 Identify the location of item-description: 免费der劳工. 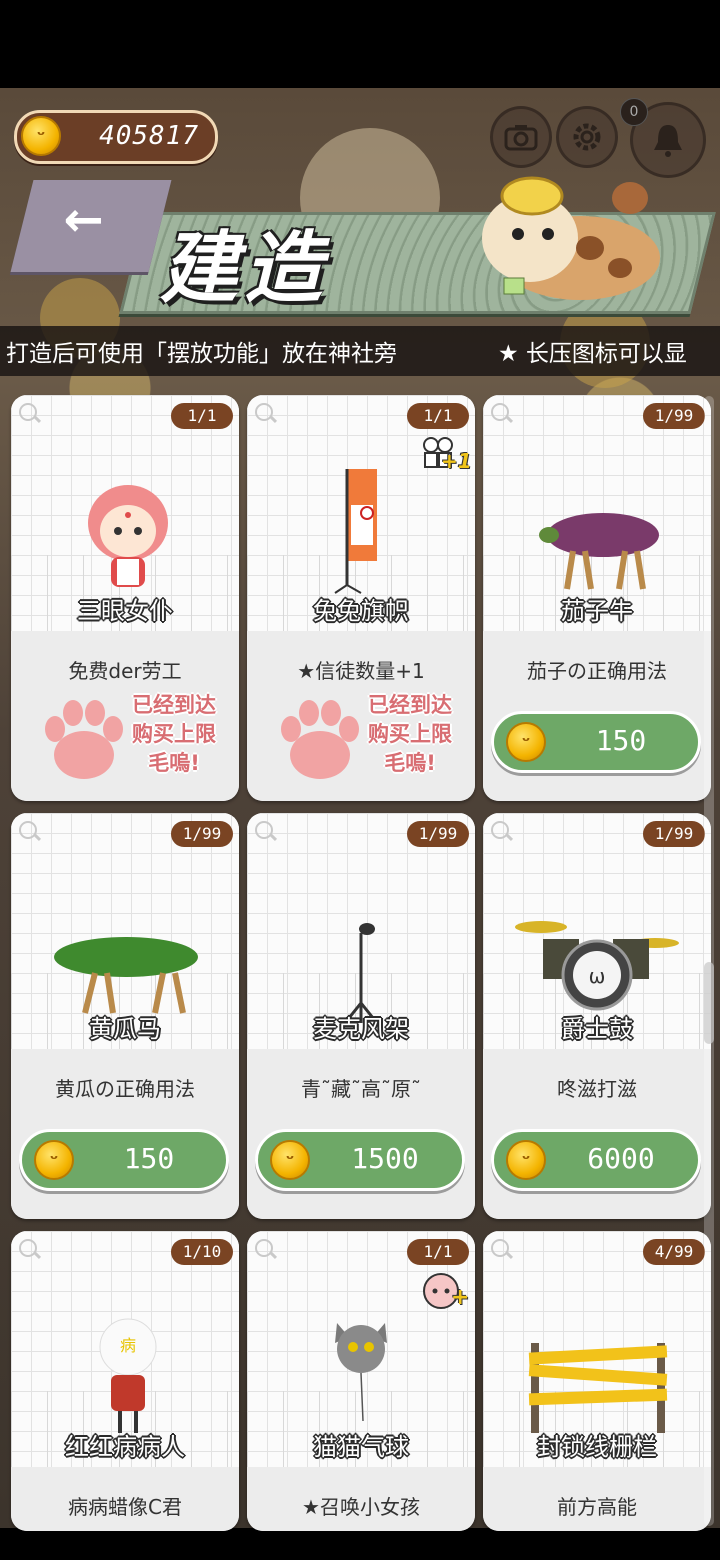
(125, 671).